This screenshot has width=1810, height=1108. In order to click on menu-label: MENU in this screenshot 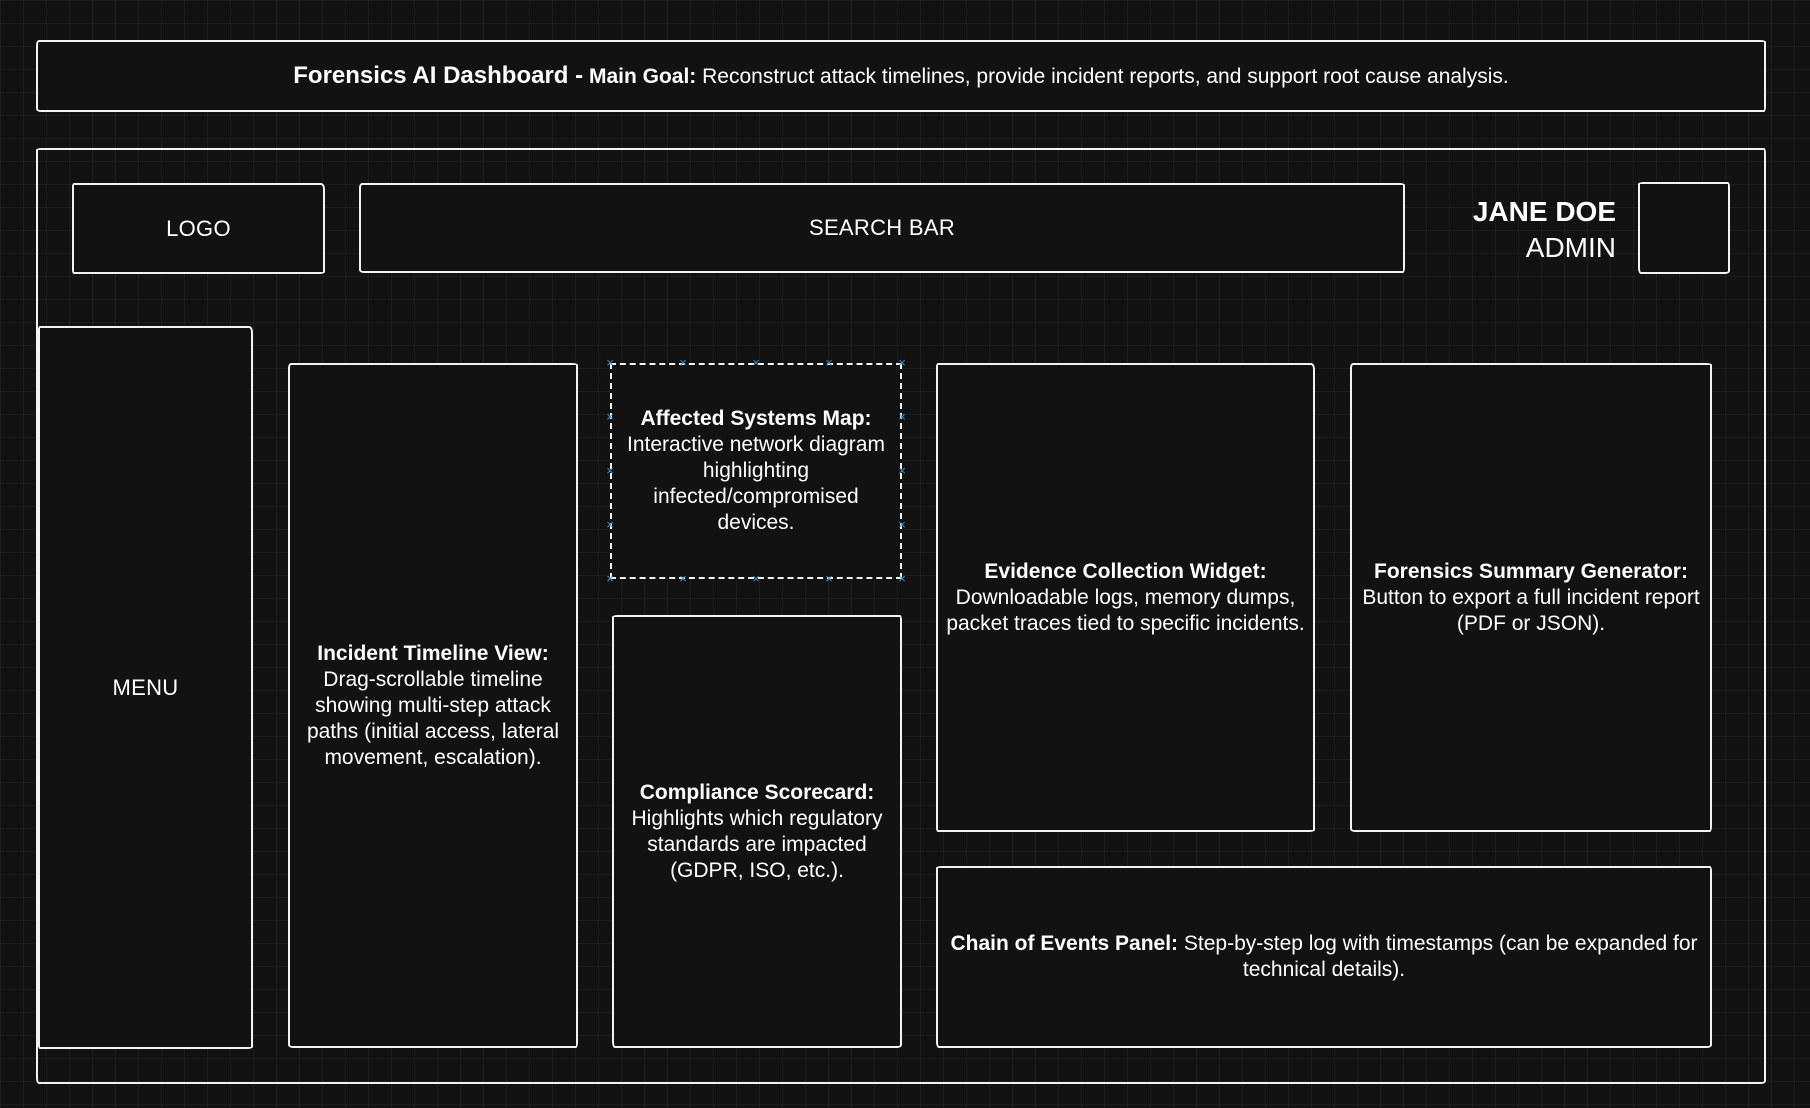, I will do `click(145, 687)`.